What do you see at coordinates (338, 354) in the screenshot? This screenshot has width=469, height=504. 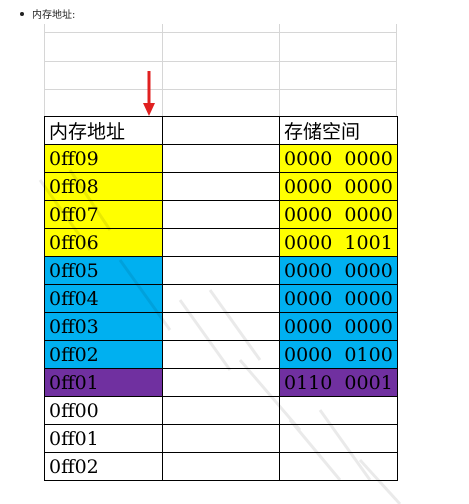 I see `storage-cell: 0000 0100` at bounding box center [338, 354].